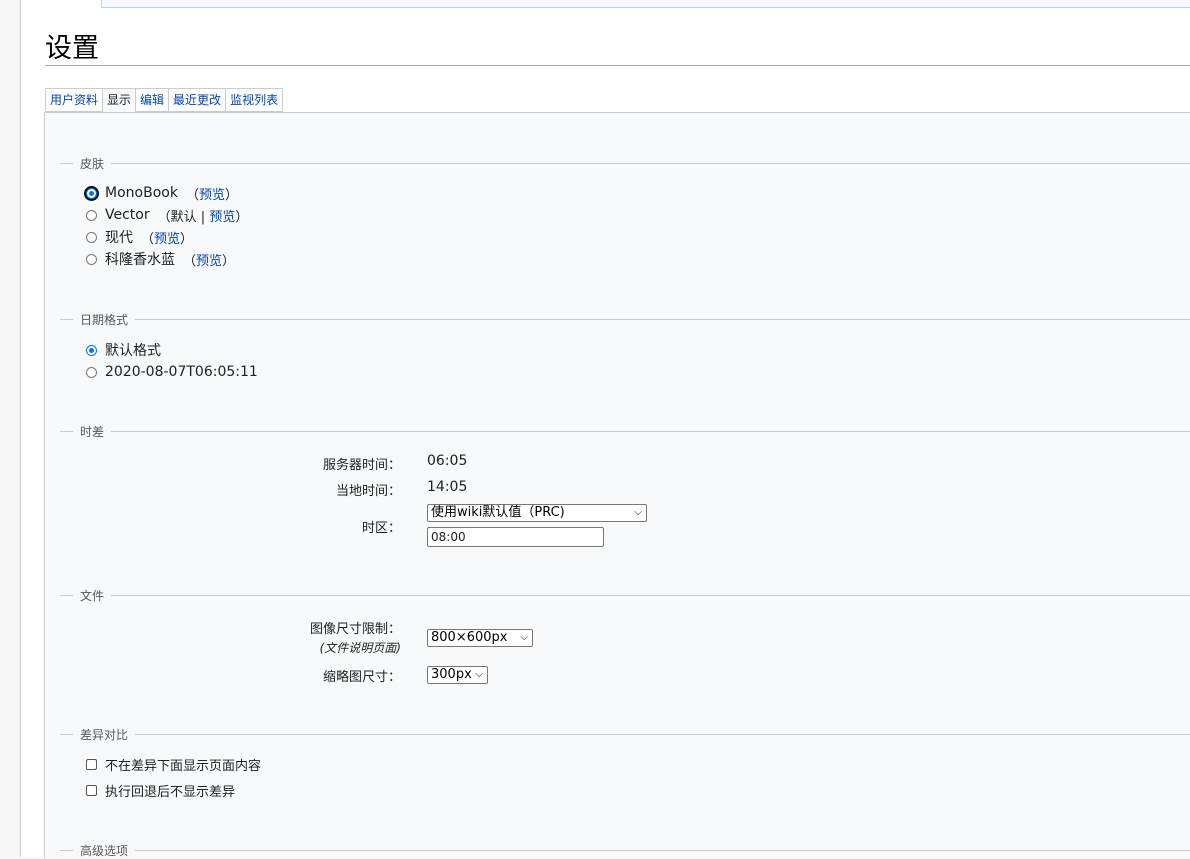  I want to click on site-notice-box, so click(645, 4).